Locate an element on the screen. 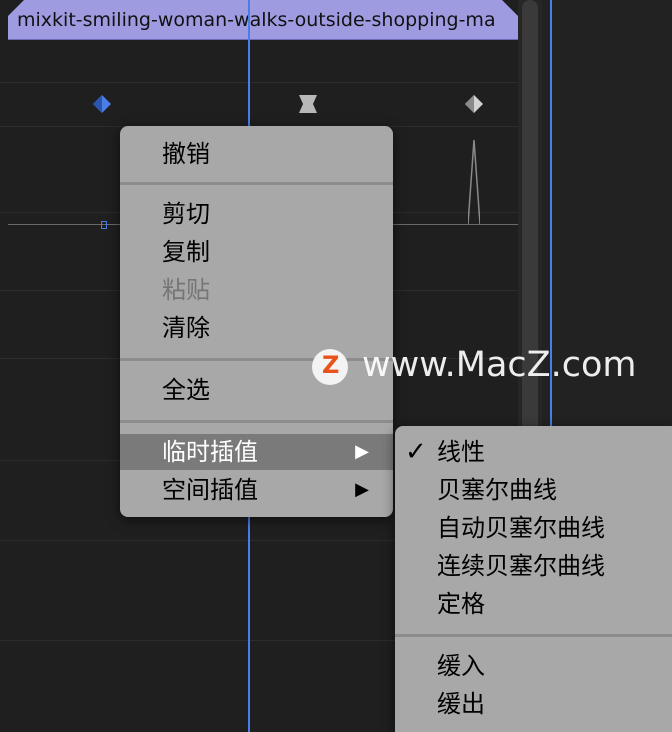  submenu-item-continuous-bezier: 连续贝塞尔曲线 is located at coordinates (533, 566).